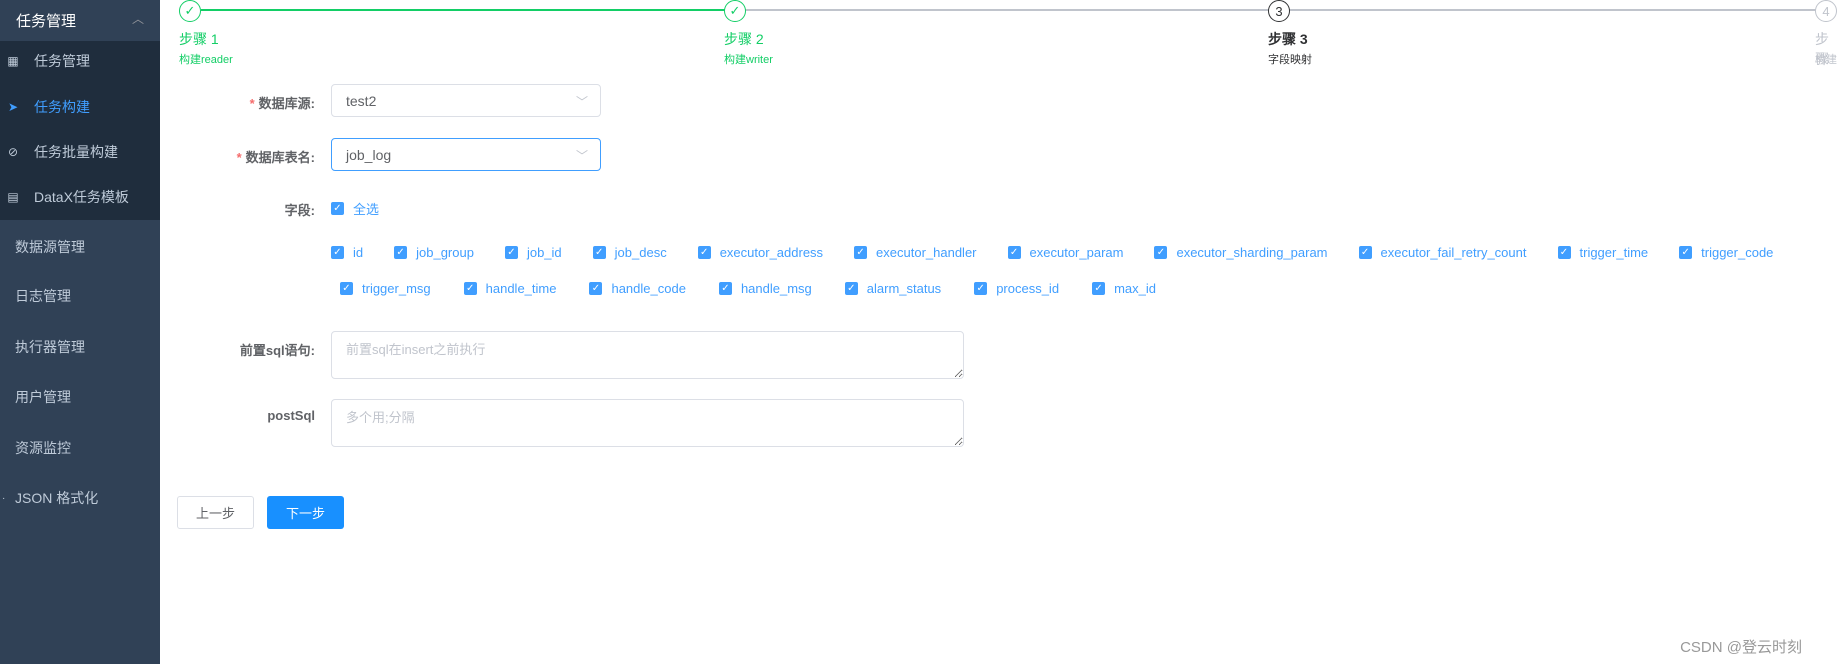 The height and width of the screenshot is (664, 1842). Describe the element at coordinates (275, 157) in the screenshot. I see `table-label: * 数据库表名:` at that location.